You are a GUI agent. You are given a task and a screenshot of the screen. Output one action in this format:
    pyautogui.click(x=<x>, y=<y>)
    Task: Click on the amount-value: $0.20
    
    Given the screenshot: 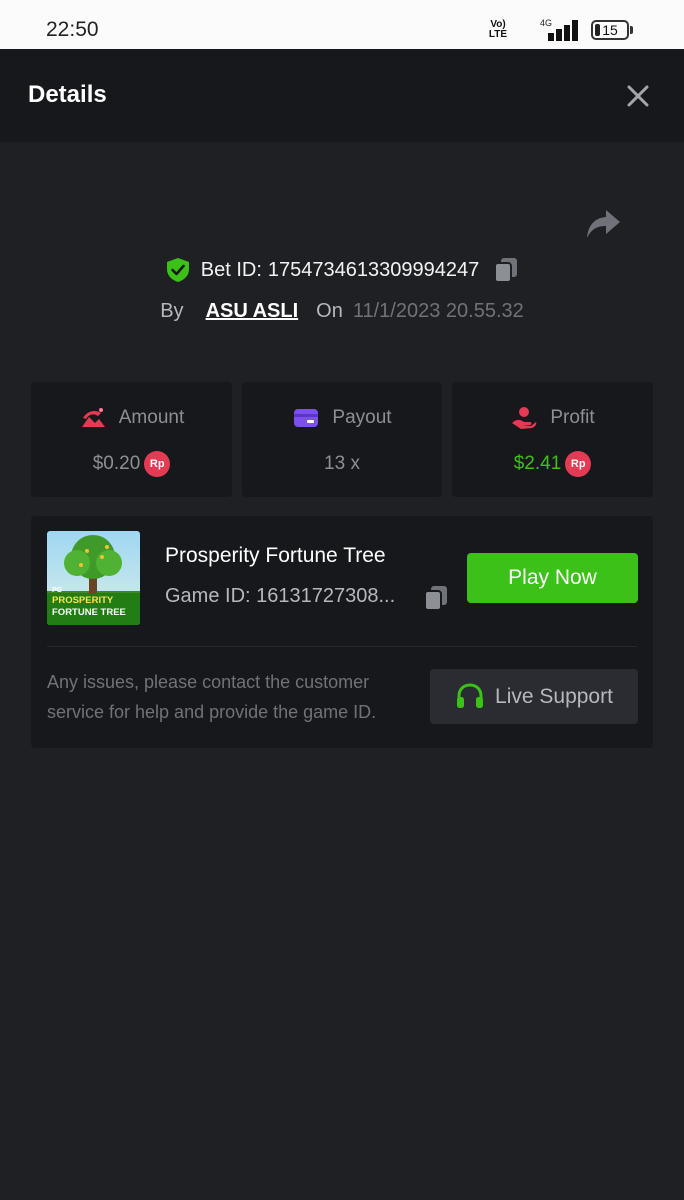 What is the action you would take?
    pyautogui.click(x=116, y=463)
    